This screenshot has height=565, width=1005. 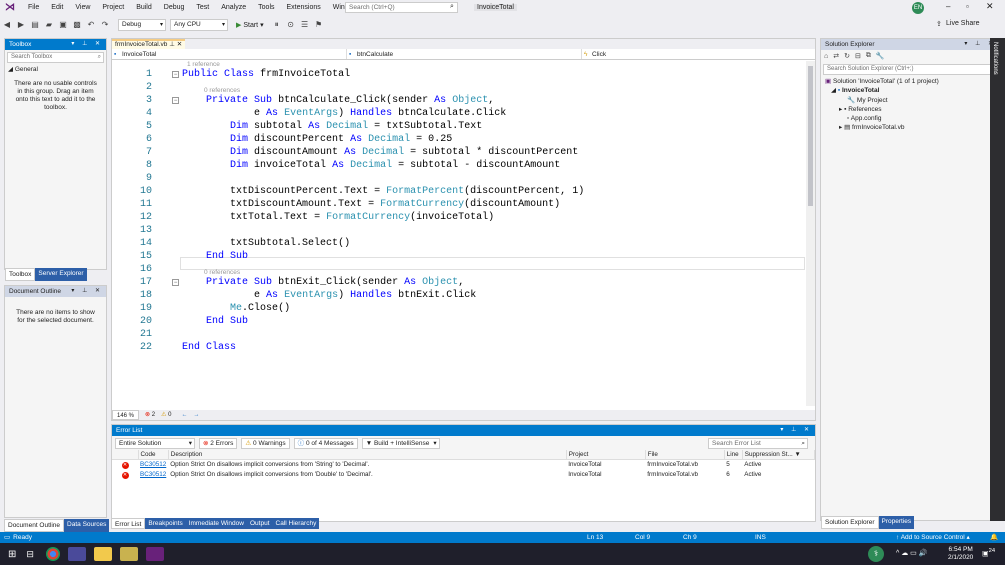 What do you see at coordinates (960, 554) in the screenshot?
I see `clock: 6:54 PM 2/1/2020` at bounding box center [960, 554].